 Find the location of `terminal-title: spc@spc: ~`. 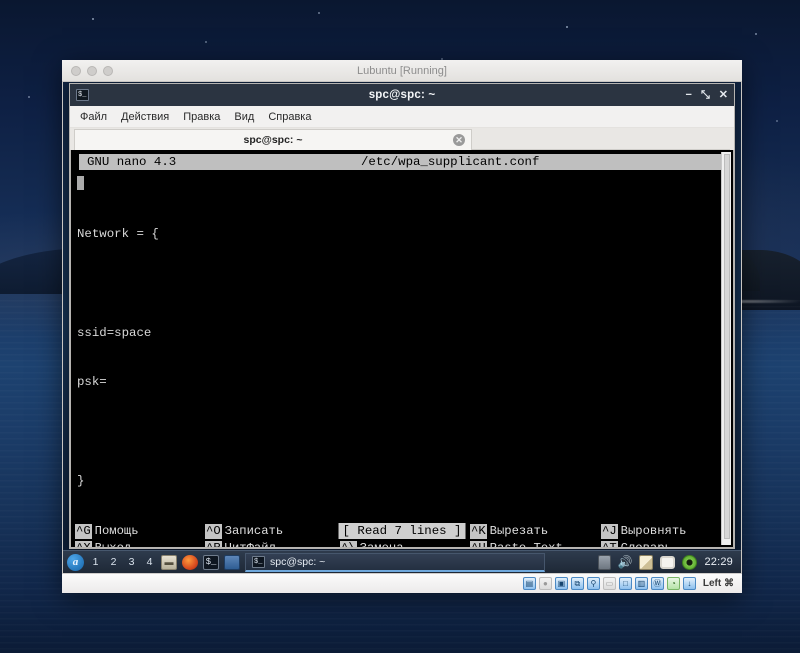

terminal-title: spc@spc: ~ is located at coordinates (402, 95).